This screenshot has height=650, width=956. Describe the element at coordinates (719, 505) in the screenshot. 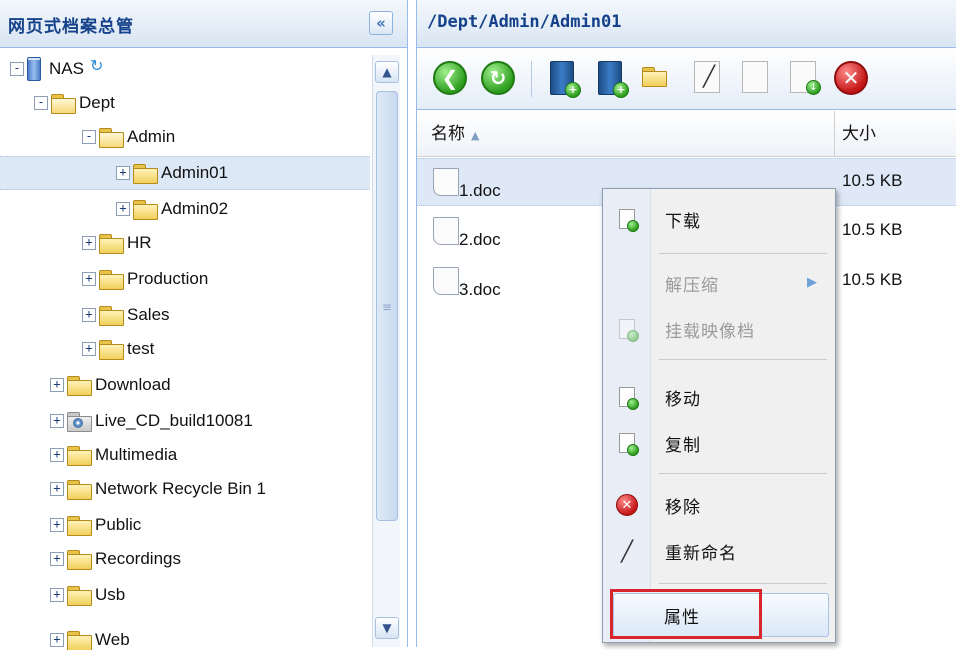

I see `menu-item-delete: ✕ 移除` at that location.